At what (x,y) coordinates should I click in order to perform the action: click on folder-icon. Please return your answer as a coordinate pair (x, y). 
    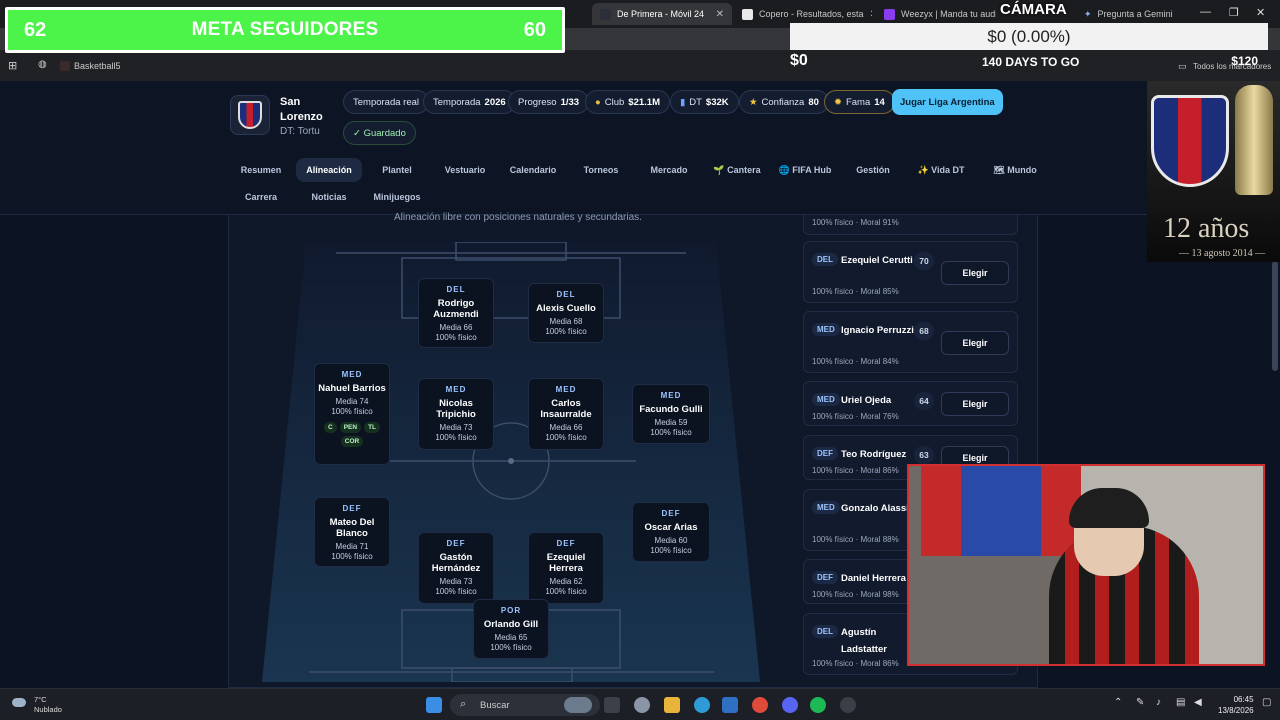
    Looking at the image, I should click on (672, 705).